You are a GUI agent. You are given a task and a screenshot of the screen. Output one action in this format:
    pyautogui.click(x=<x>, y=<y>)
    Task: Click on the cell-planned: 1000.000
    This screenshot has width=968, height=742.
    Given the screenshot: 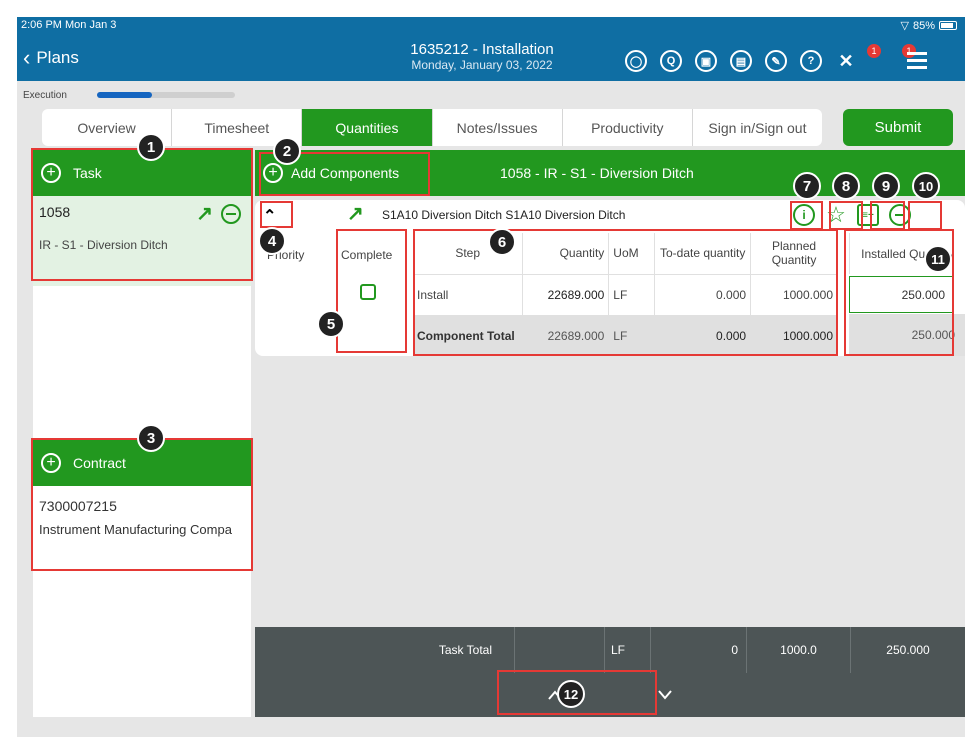 What is the action you would take?
    pyautogui.click(x=794, y=335)
    